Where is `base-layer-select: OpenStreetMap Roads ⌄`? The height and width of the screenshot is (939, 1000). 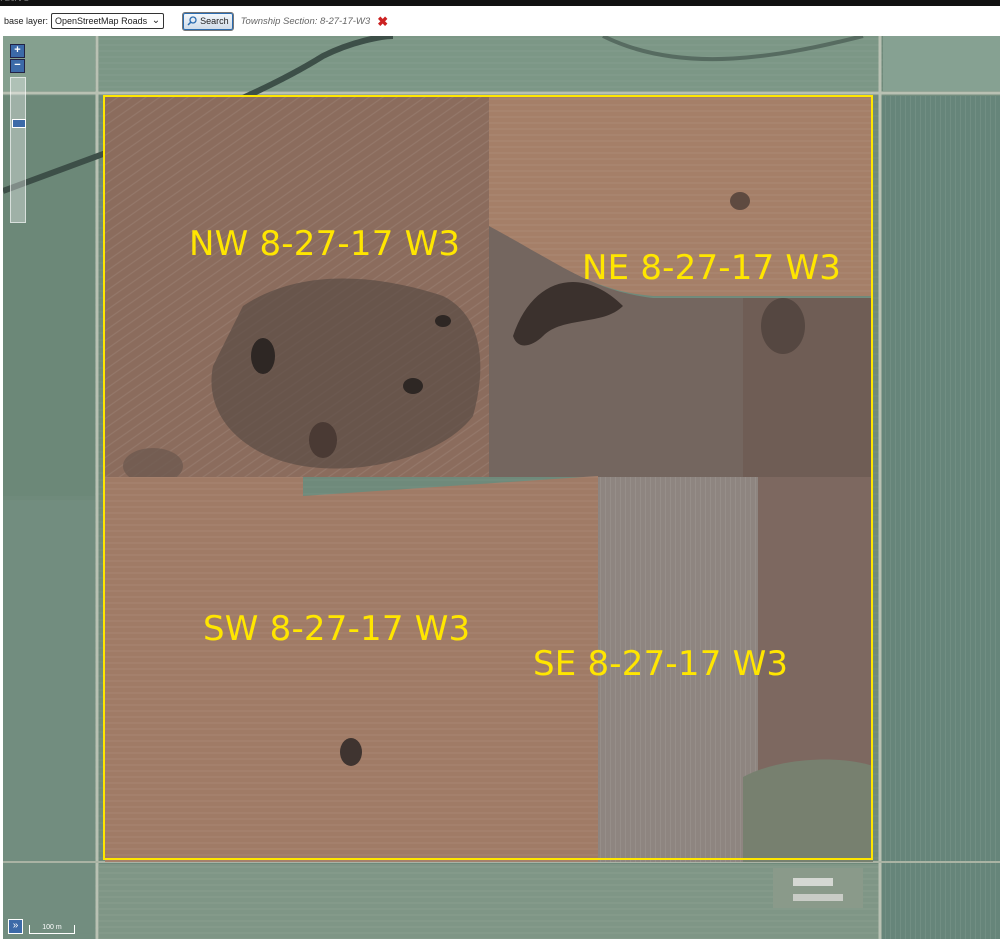 base-layer-select: OpenStreetMap Roads ⌄ is located at coordinates (108, 21).